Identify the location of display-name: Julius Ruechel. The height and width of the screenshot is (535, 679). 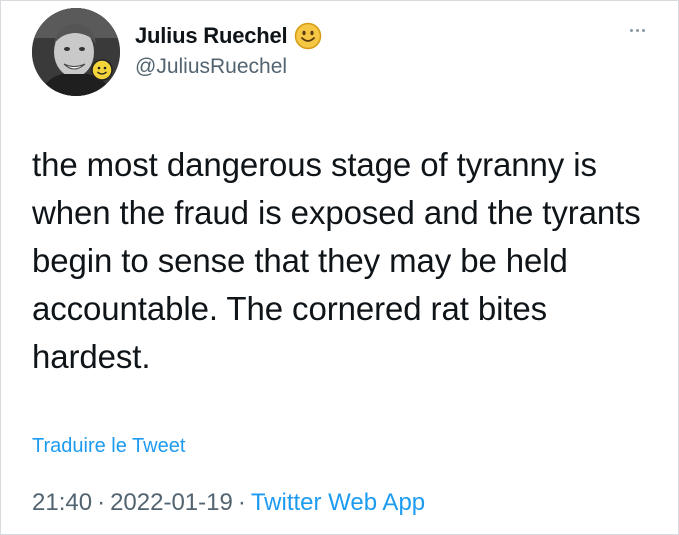
(211, 36).